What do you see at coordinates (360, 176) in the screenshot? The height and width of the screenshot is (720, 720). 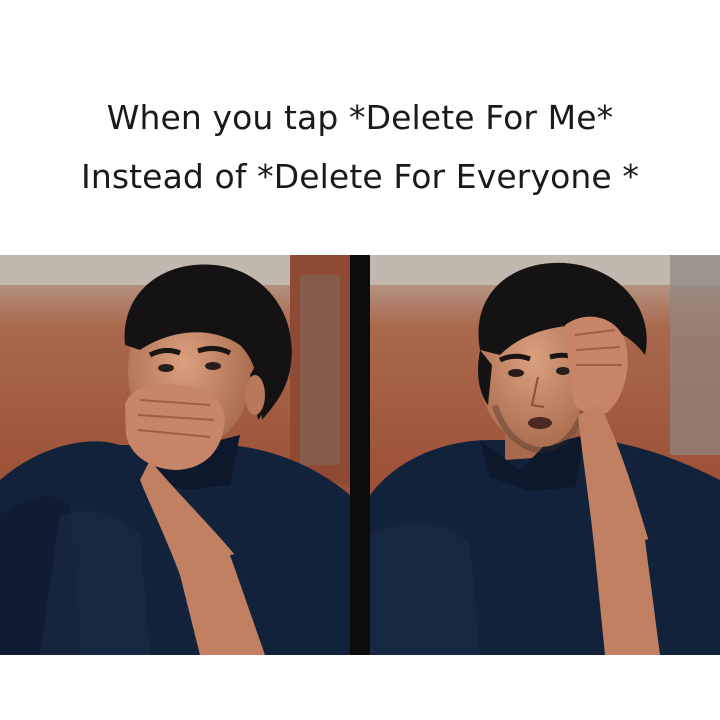 I see `caption-line-2: Instead of *Delete For Everyone *` at bounding box center [360, 176].